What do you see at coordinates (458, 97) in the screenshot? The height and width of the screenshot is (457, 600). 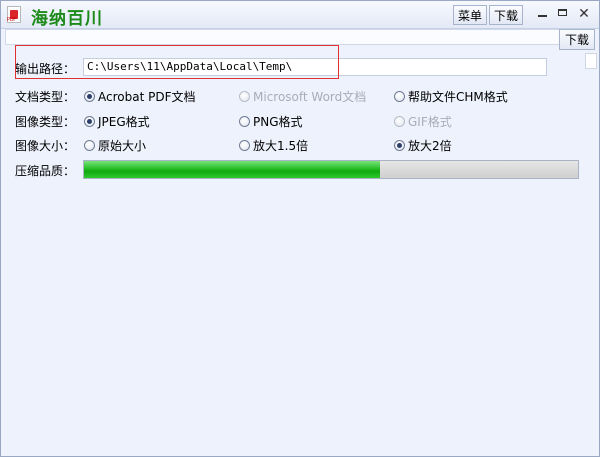 I see `radio-label: 帮助文件CHM格式` at bounding box center [458, 97].